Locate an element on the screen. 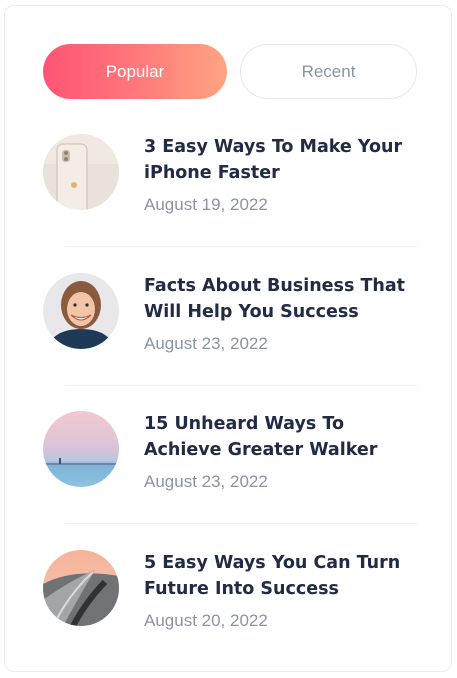 Image resolution: width=457 pixels, height=678 pixels. post-thumbnail-horizon is located at coordinates (81, 449).